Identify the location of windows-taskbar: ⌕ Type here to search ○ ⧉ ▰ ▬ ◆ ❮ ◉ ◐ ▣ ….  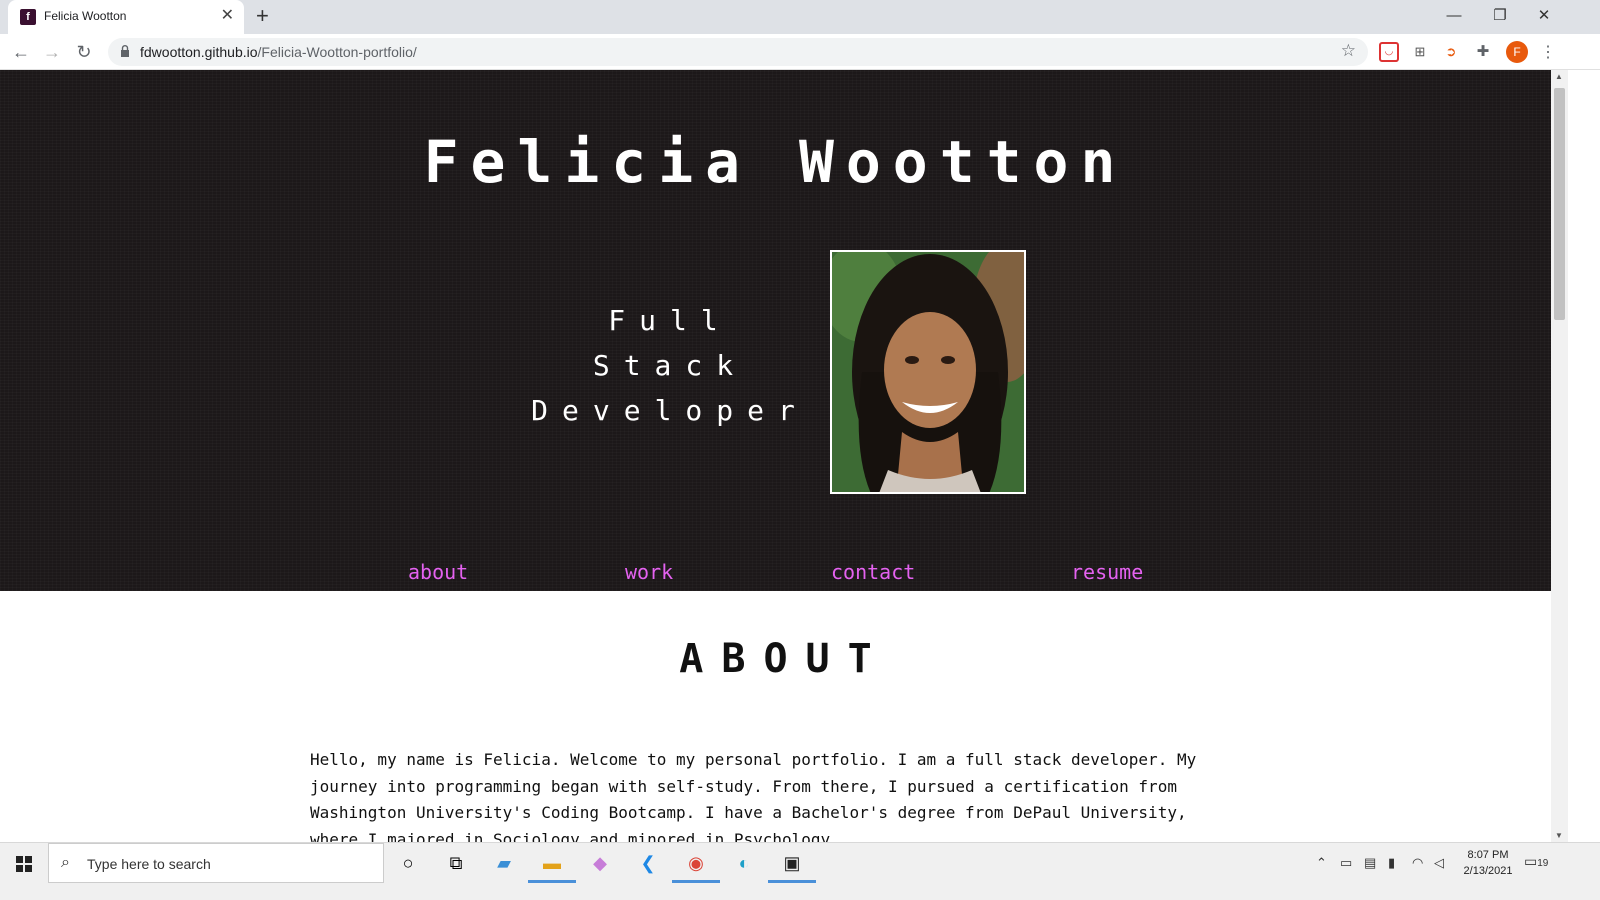
(800, 871).